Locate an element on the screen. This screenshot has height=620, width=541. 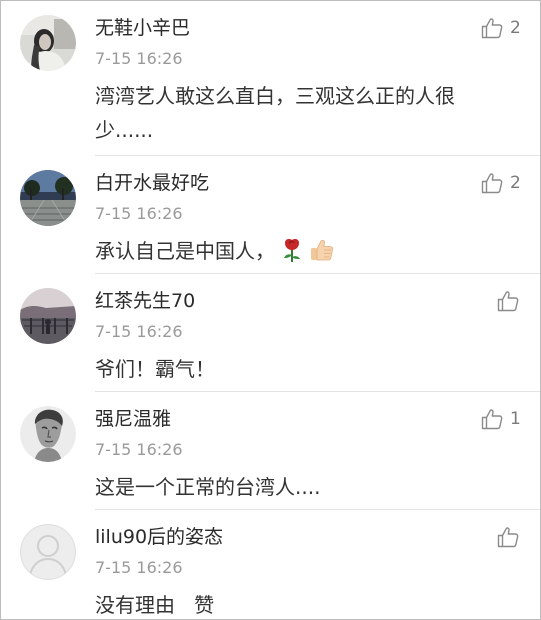
username: 白开水最好吃 is located at coordinates (152, 183).